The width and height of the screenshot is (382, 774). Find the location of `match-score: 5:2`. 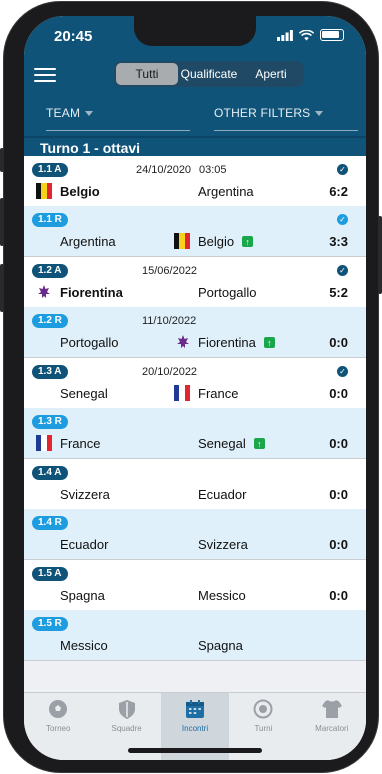

match-score: 5:2 is located at coordinates (338, 292).